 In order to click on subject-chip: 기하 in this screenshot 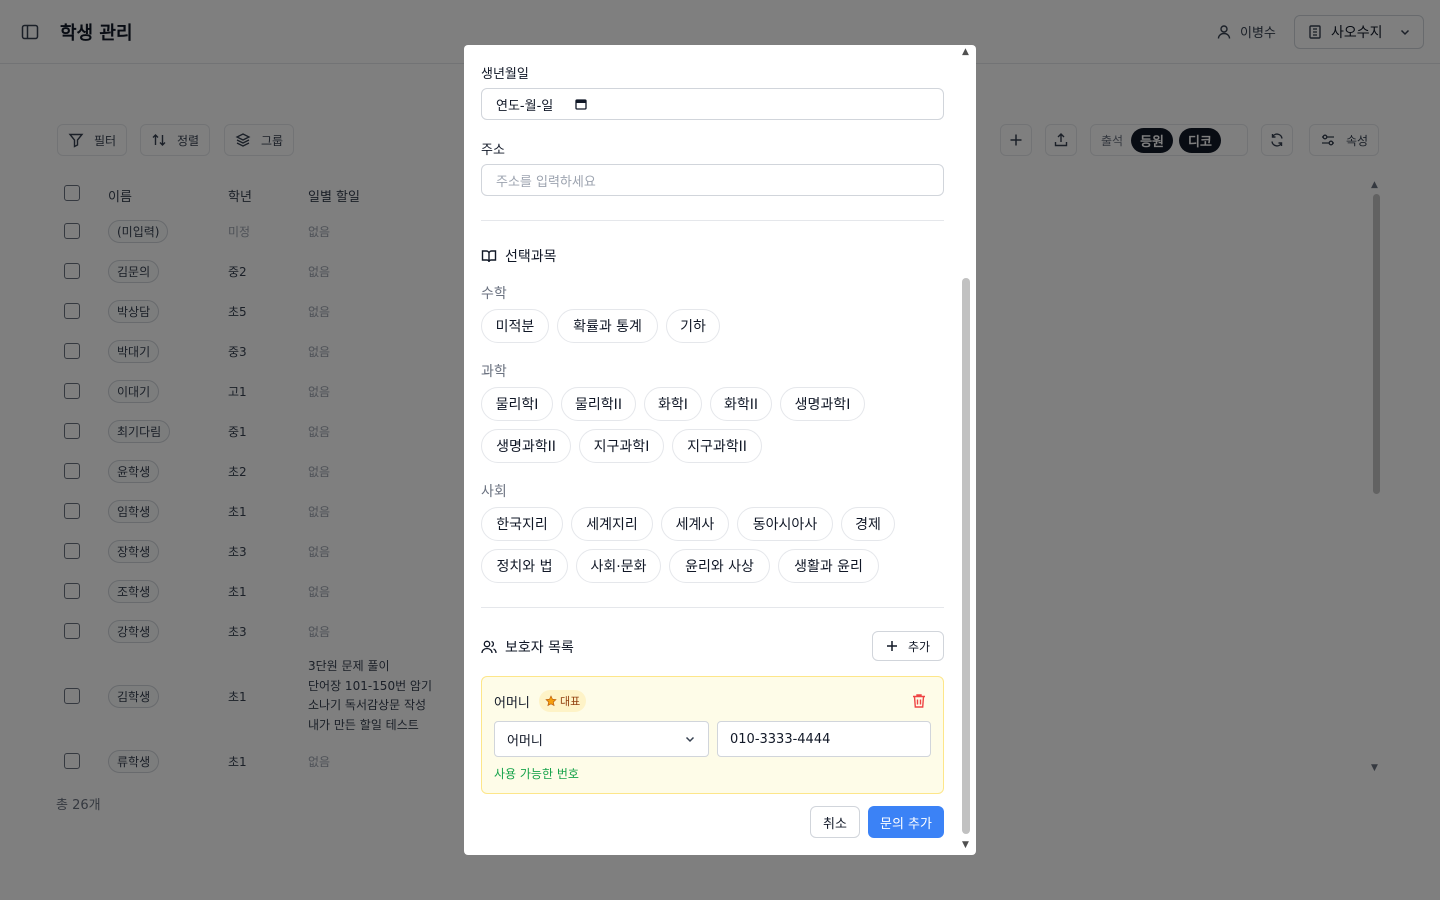, I will do `click(693, 326)`.